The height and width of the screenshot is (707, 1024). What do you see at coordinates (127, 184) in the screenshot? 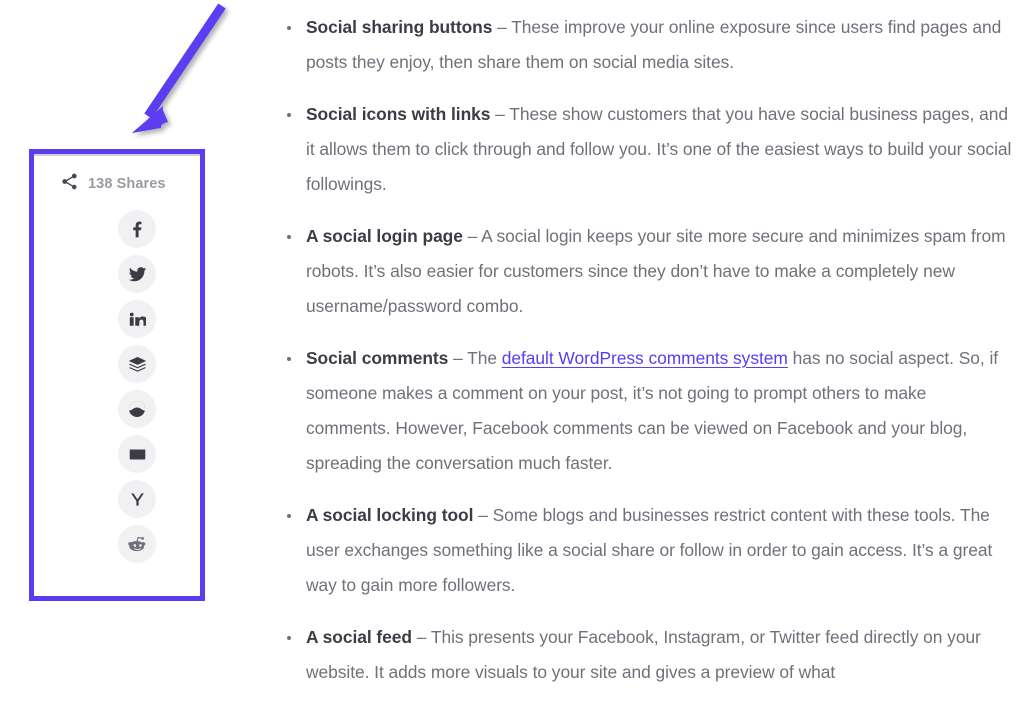
I see `share-count-label: 138 Shares` at bounding box center [127, 184].